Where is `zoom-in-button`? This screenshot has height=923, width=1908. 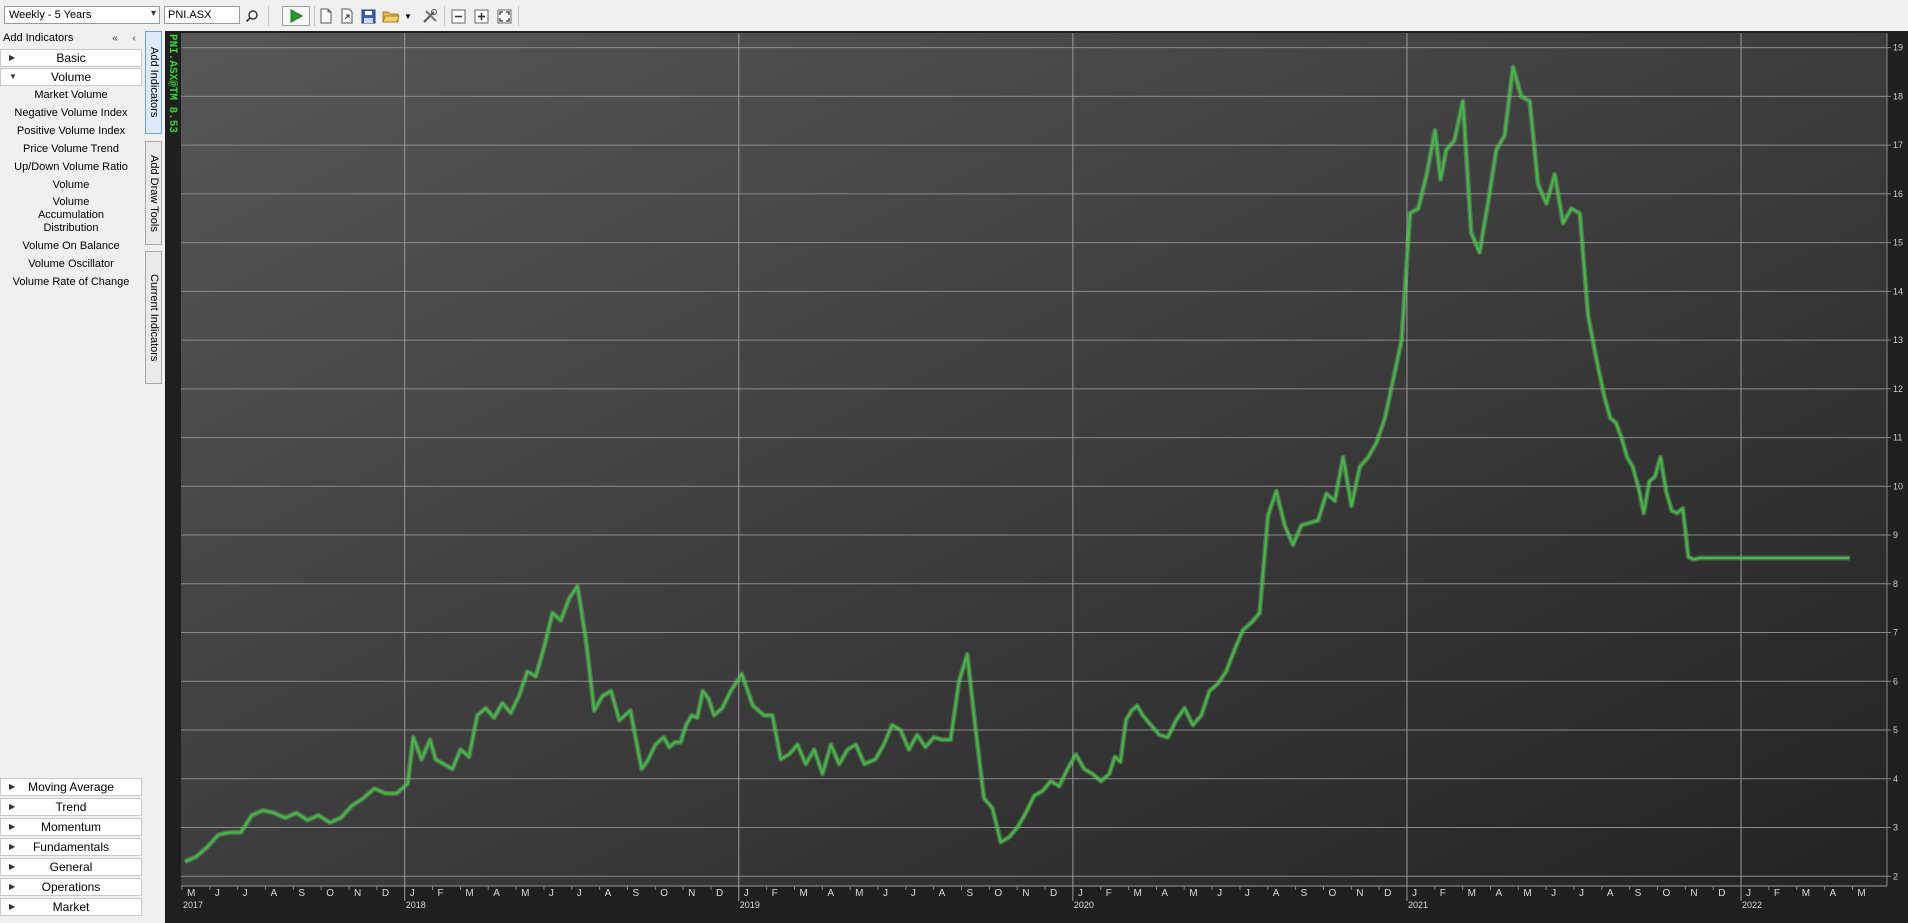 zoom-in-button is located at coordinates (481, 16).